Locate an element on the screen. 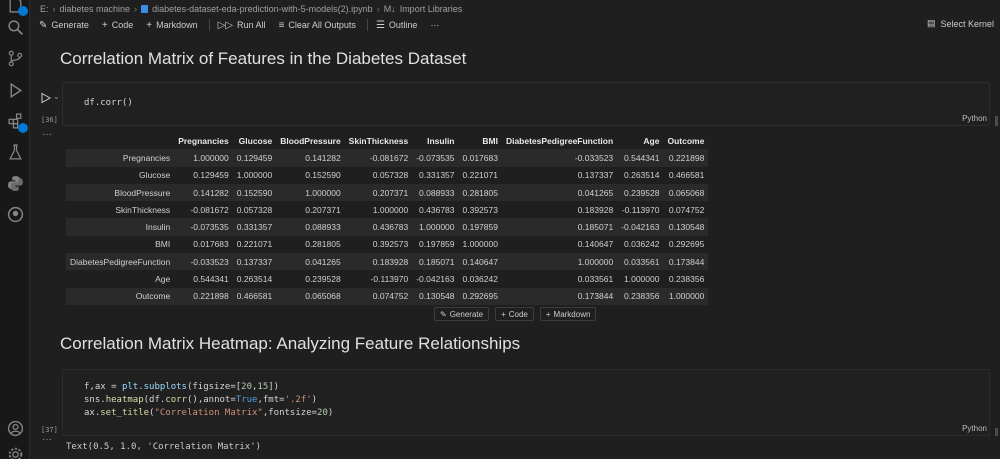 Image resolution: width=1000 pixels, height=459 pixels. plus-icon: + is located at coordinates (548, 314).